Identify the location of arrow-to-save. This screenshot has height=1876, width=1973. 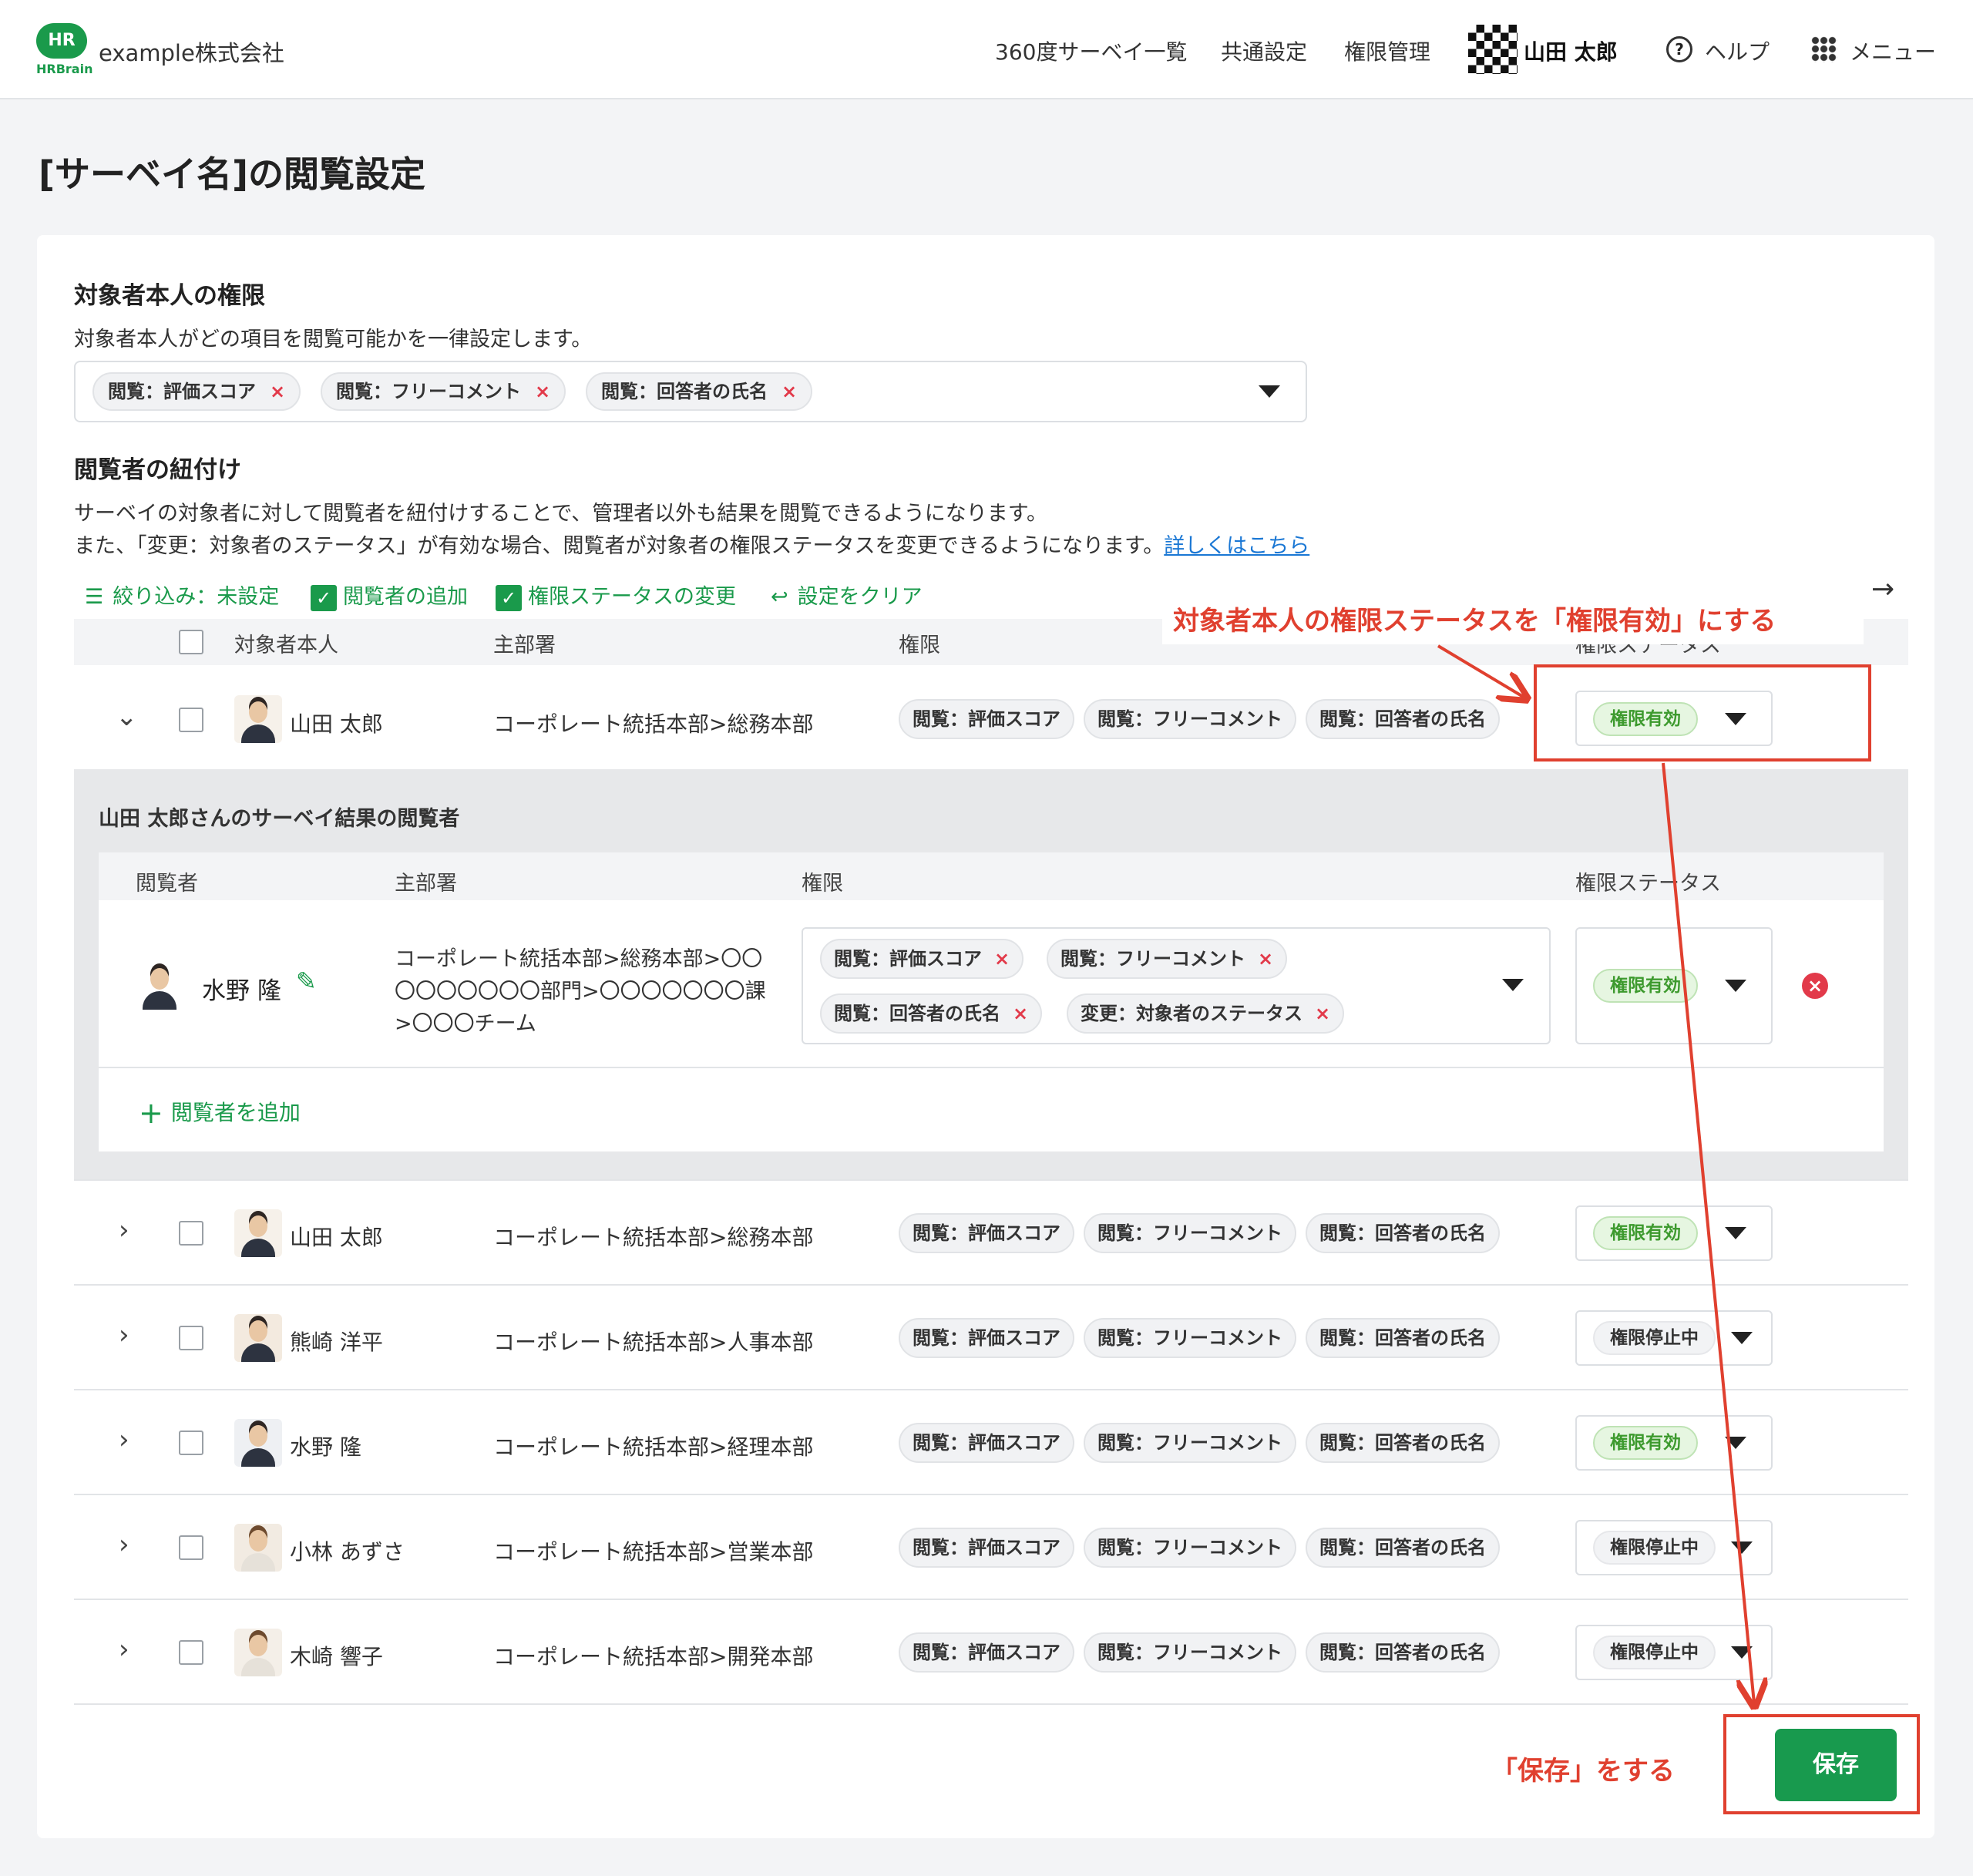
(1708, 1232).